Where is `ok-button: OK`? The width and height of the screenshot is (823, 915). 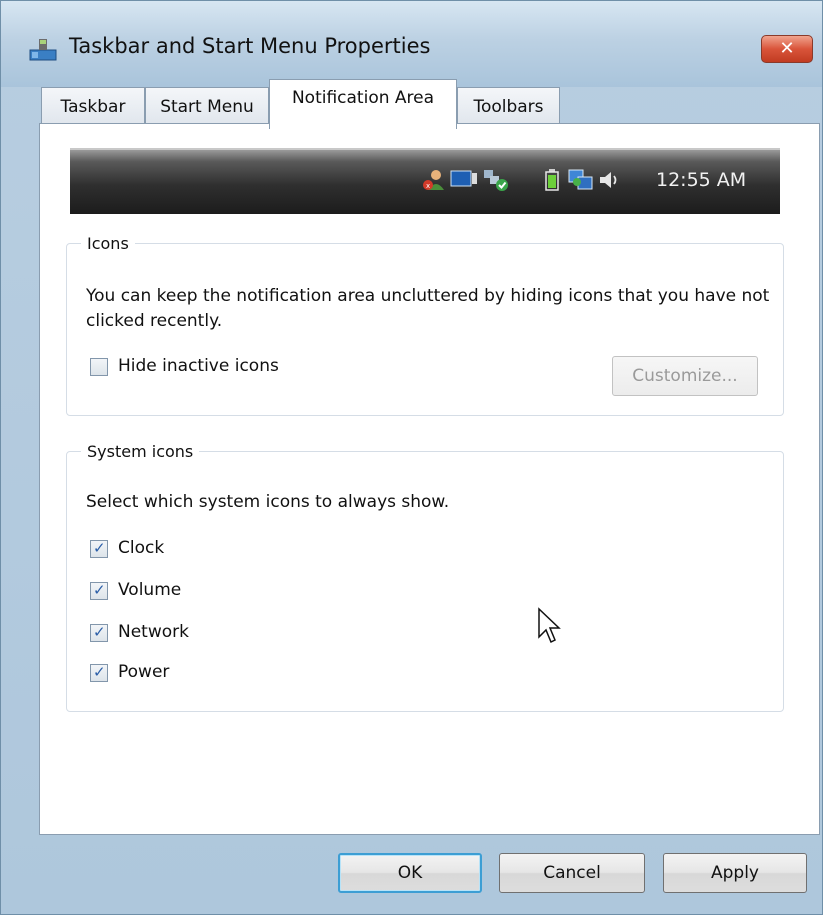
ok-button: OK is located at coordinates (410, 873).